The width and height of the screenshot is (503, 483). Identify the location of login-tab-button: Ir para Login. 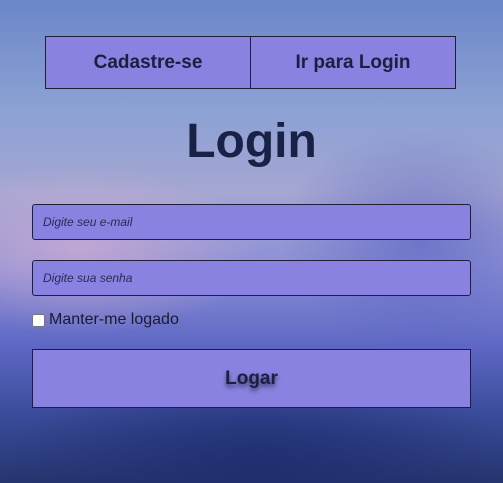
(352, 62).